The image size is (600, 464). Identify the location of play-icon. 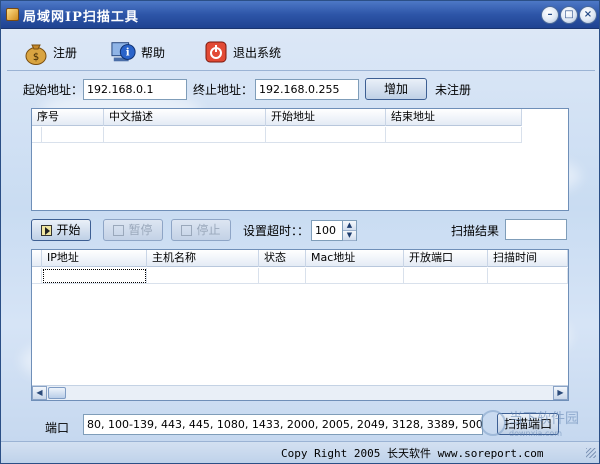
(47, 230).